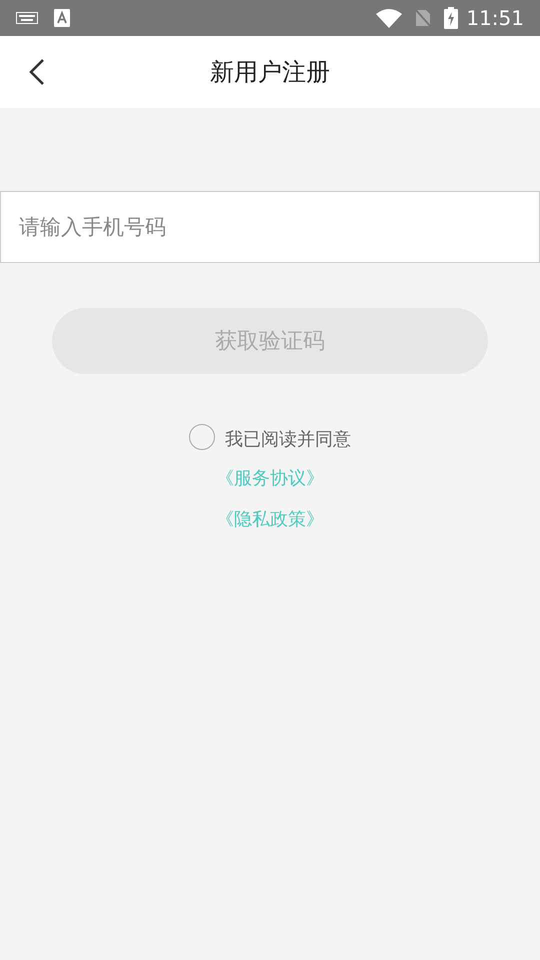 This screenshot has width=540, height=960. What do you see at coordinates (451, 18) in the screenshot?
I see `battery-charging-icon` at bounding box center [451, 18].